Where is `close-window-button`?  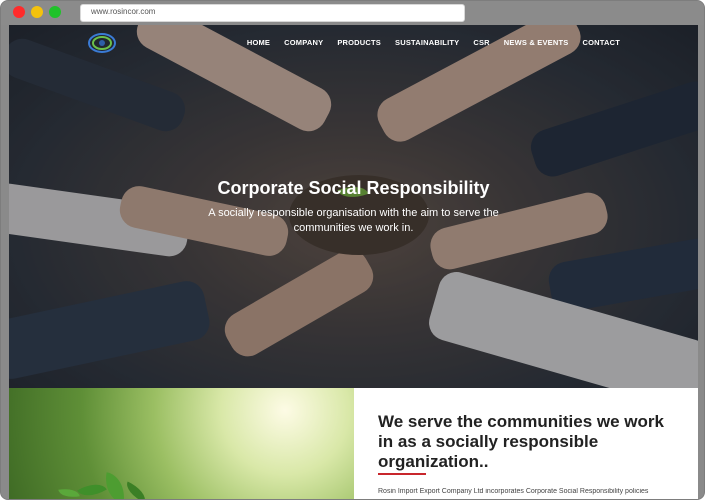 close-window-button is located at coordinates (19, 12).